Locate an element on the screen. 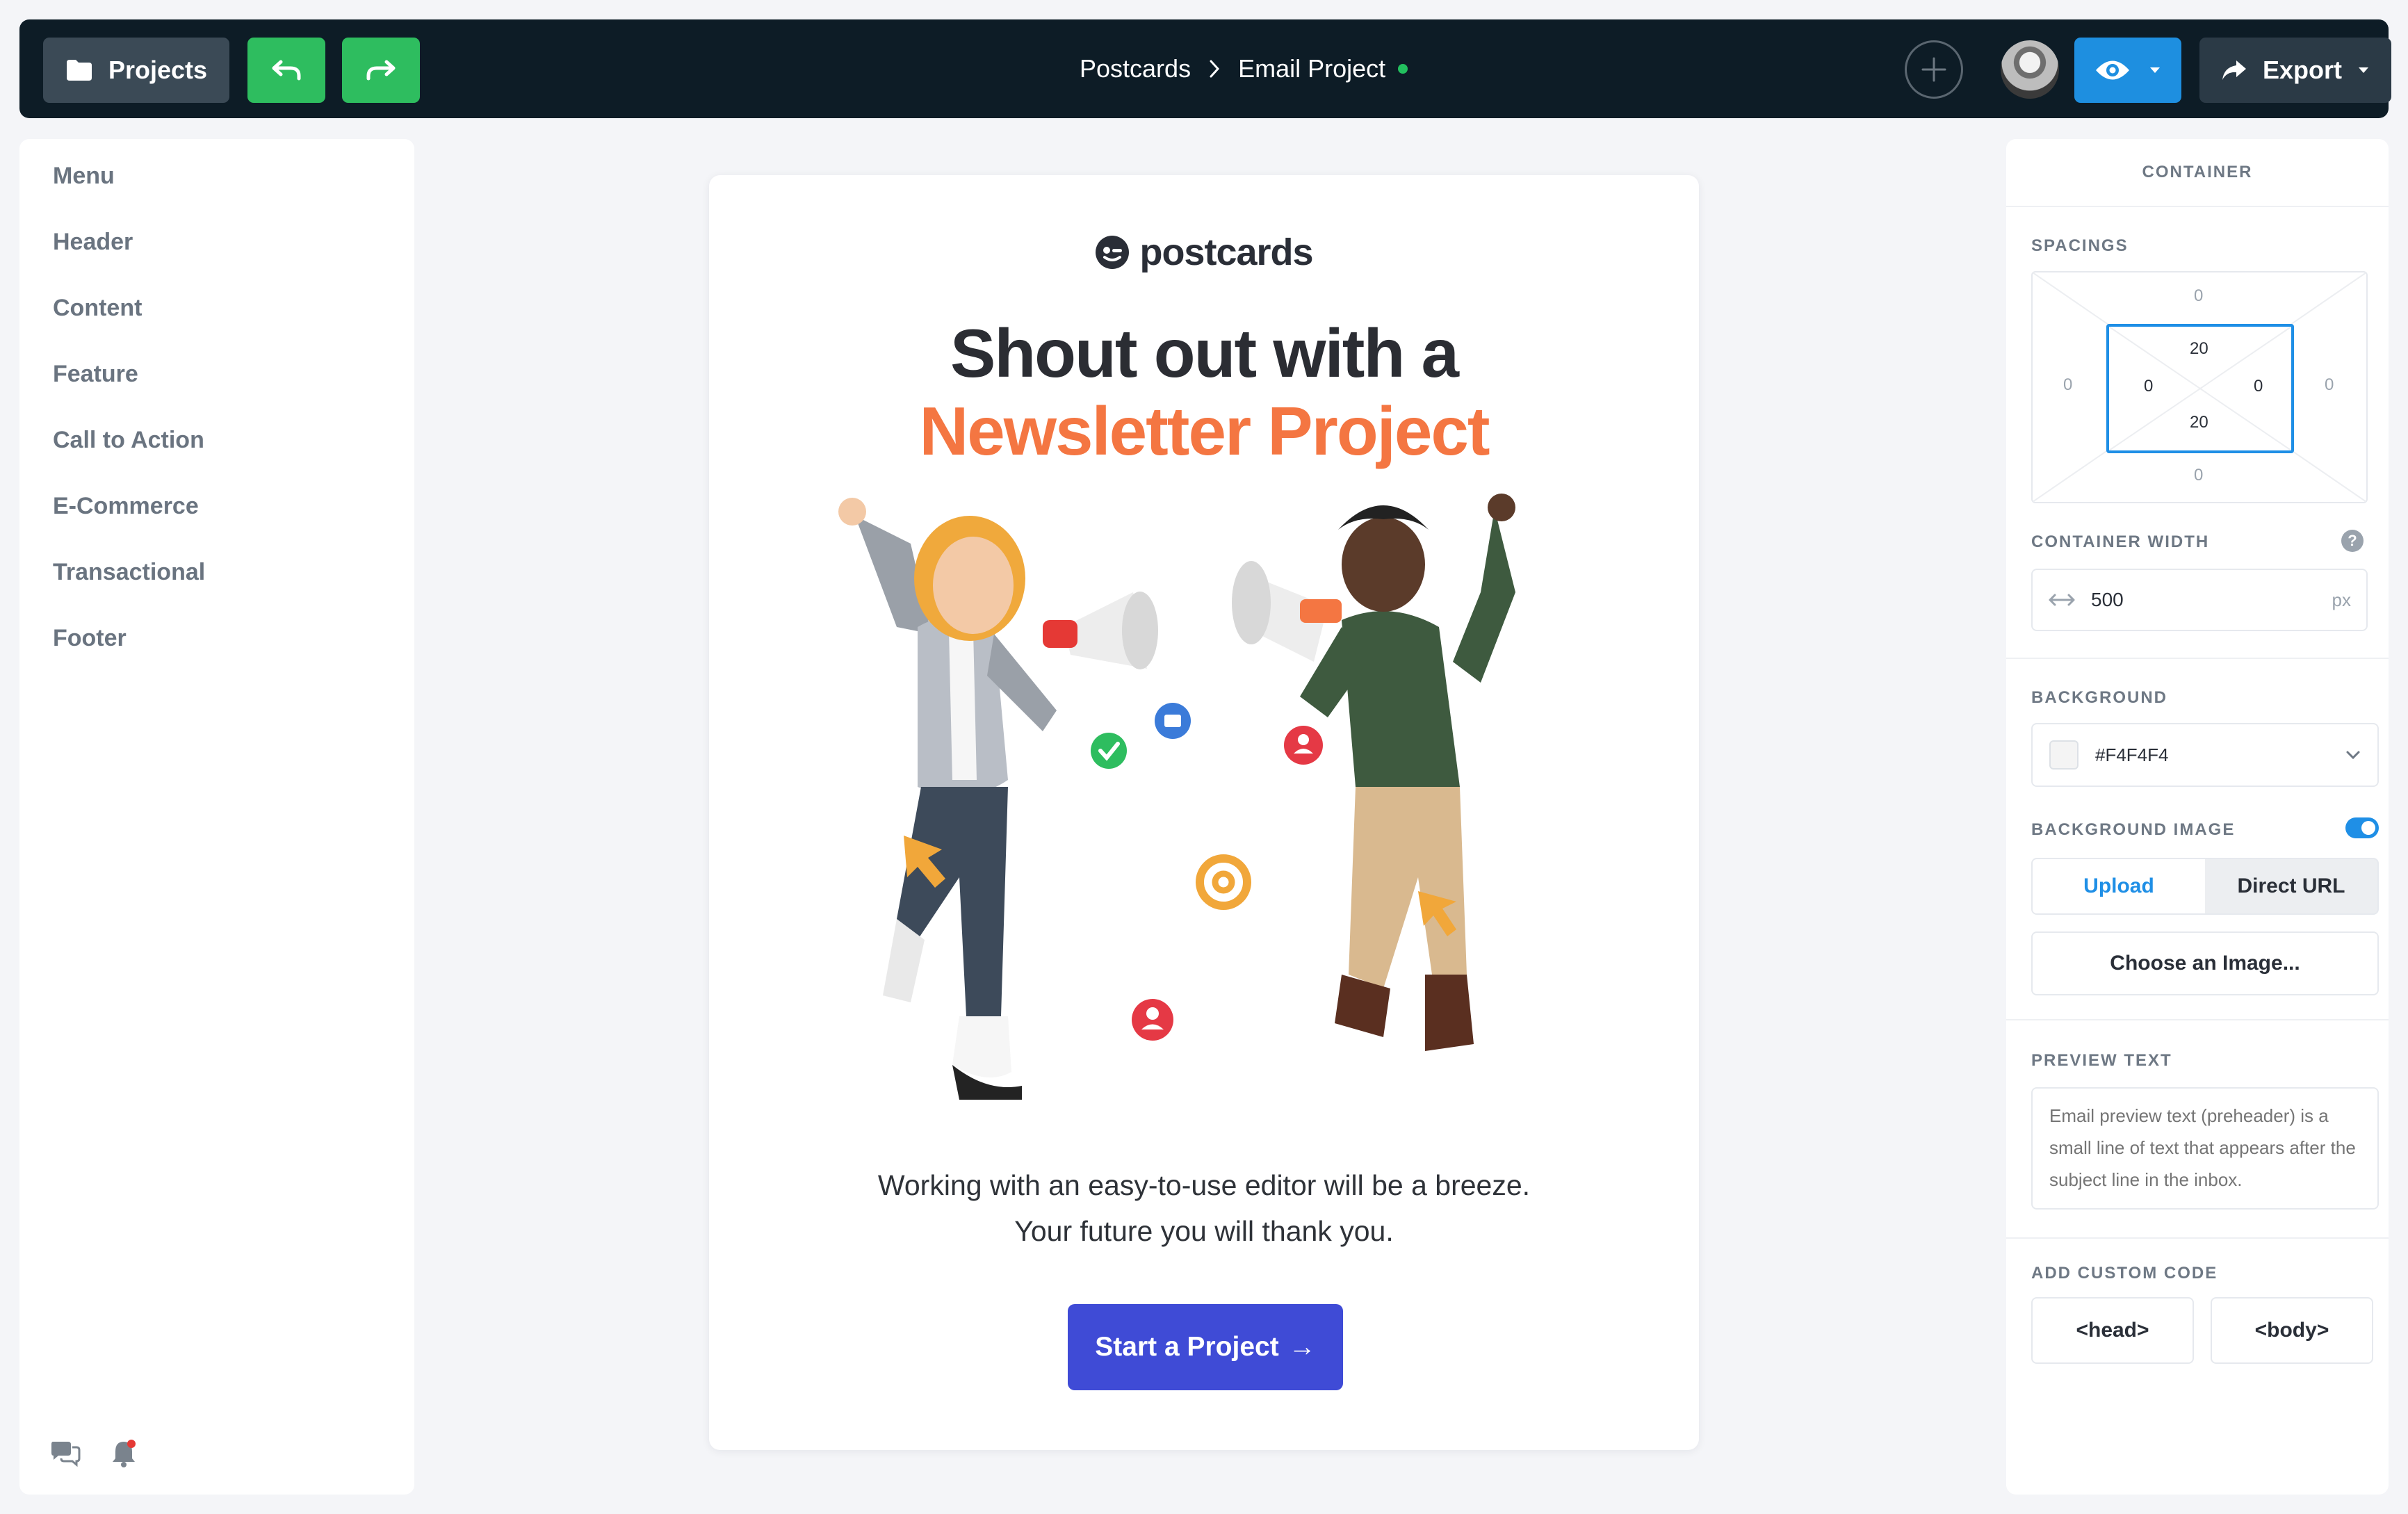 The width and height of the screenshot is (2408, 1514). breadcrumb: Postcards Email Project is located at coordinates (1244, 68).